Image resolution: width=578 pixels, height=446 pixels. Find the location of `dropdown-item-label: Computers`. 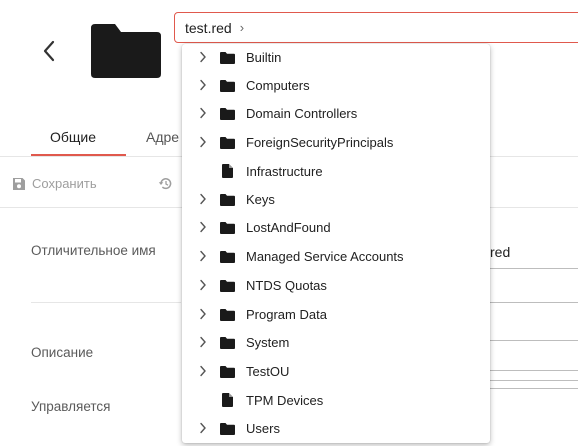

dropdown-item-label: Computers is located at coordinates (278, 85).